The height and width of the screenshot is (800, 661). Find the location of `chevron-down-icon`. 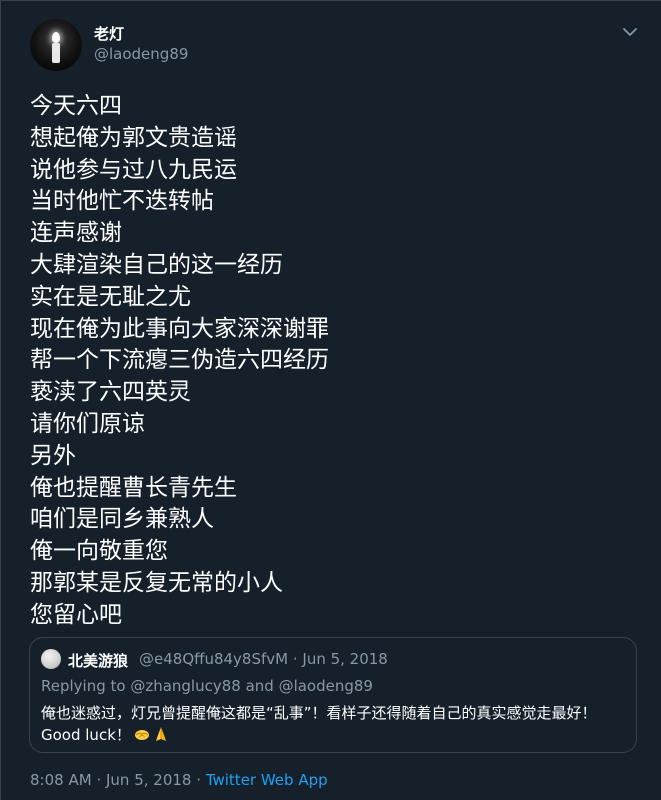

chevron-down-icon is located at coordinates (630, 32).